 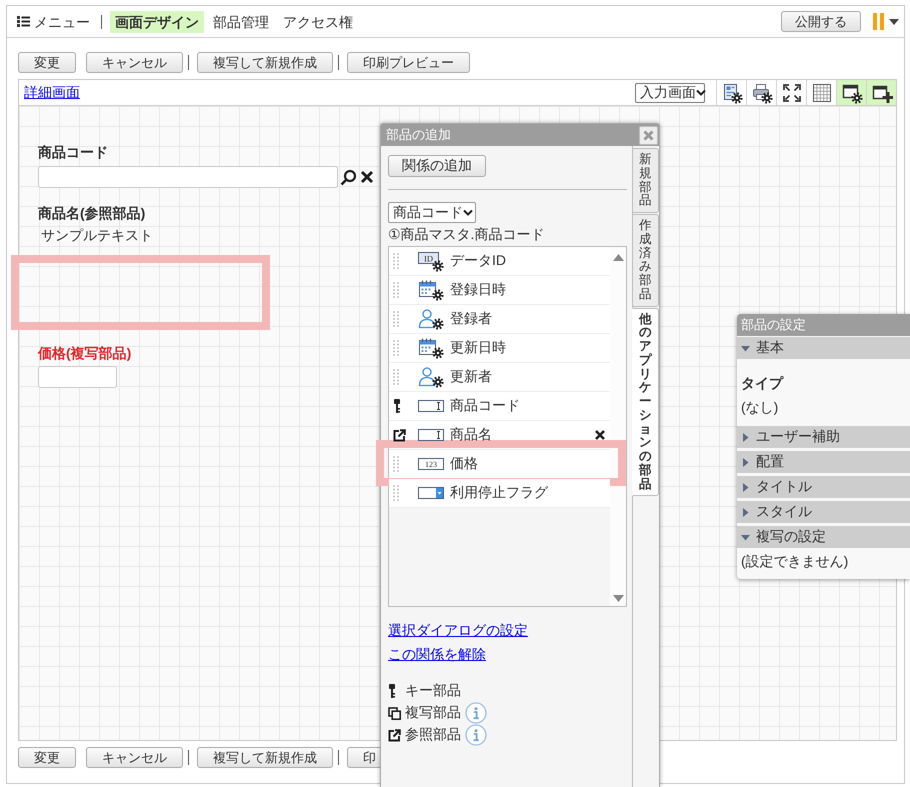 What do you see at coordinates (762, 383) in the screenshot?
I see `property-label: タイプ` at bounding box center [762, 383].